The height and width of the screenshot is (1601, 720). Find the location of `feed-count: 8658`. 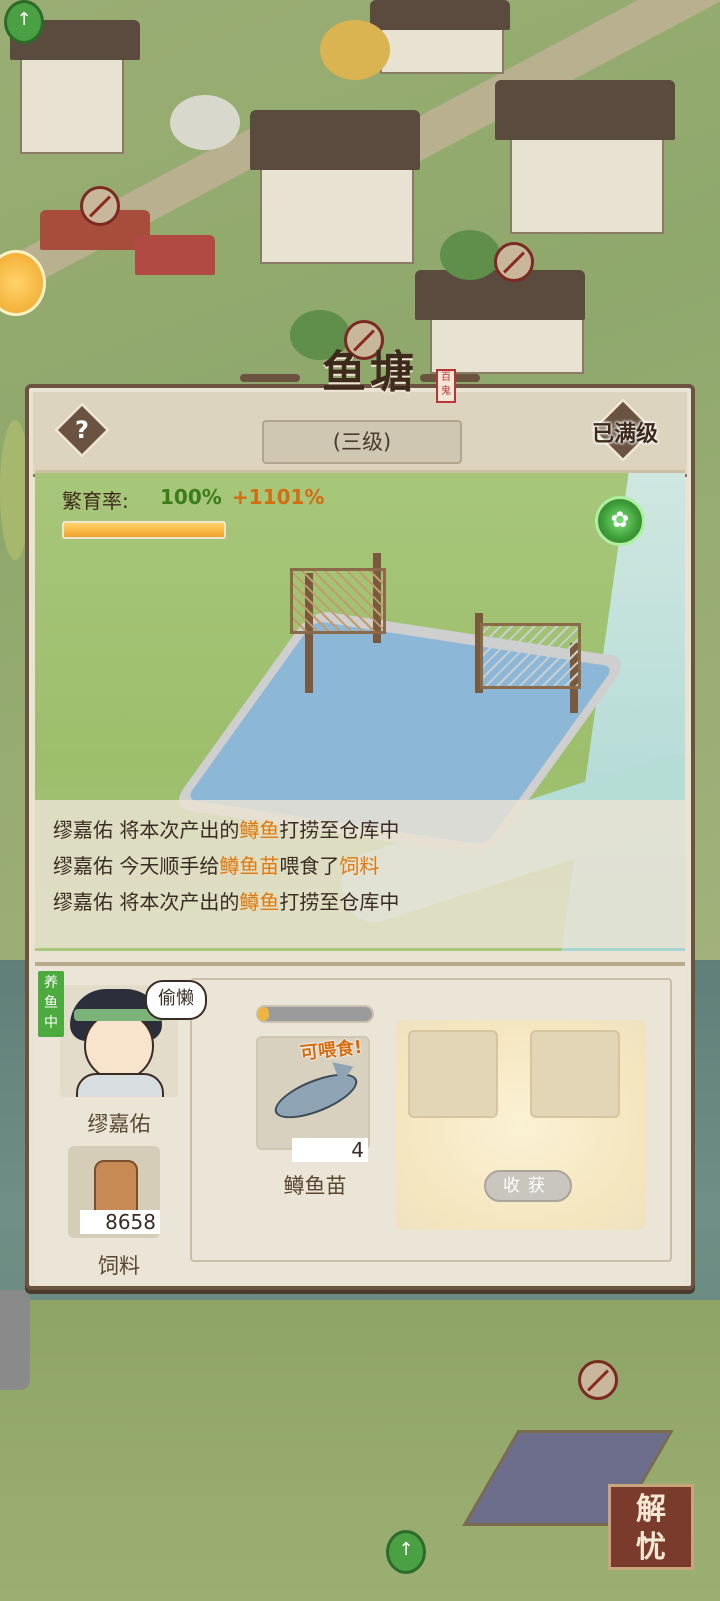

feed-count: 8658 is located at coordinates (120, 1222).